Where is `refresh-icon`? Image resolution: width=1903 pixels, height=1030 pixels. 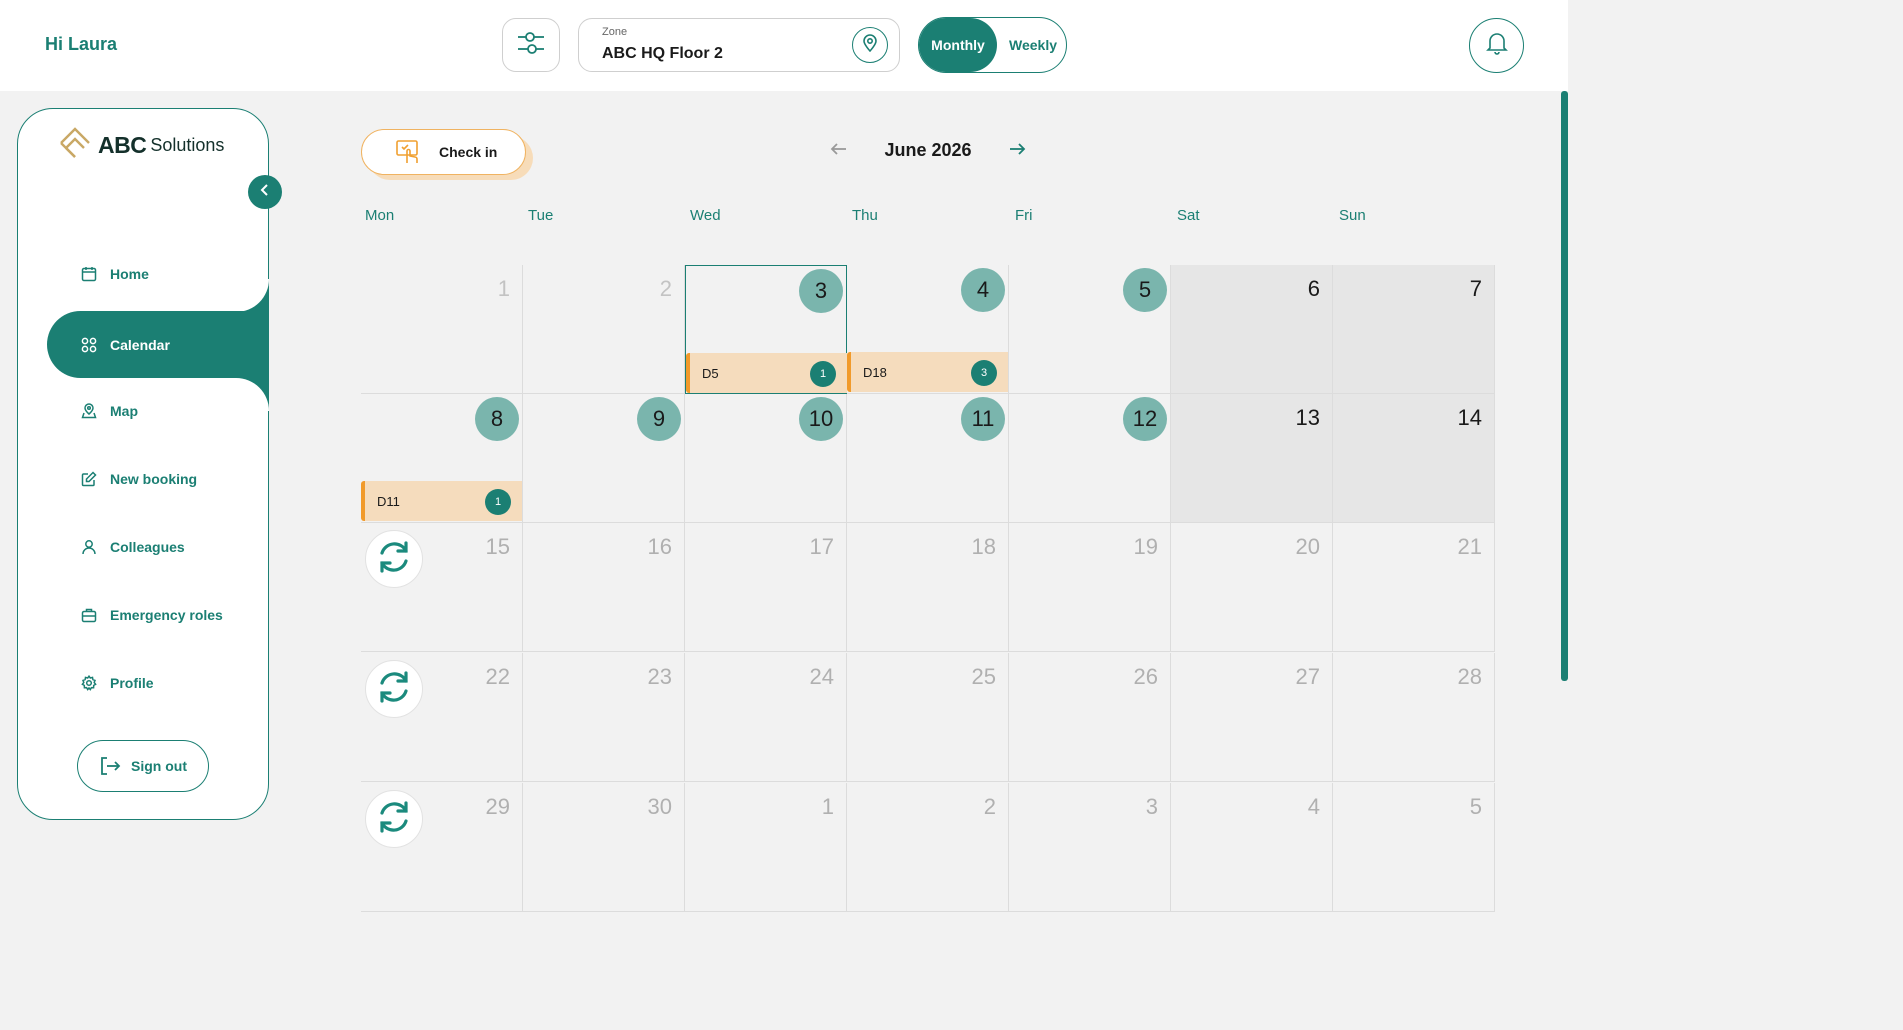 refresh-icon is located at coordinates (394, 689).